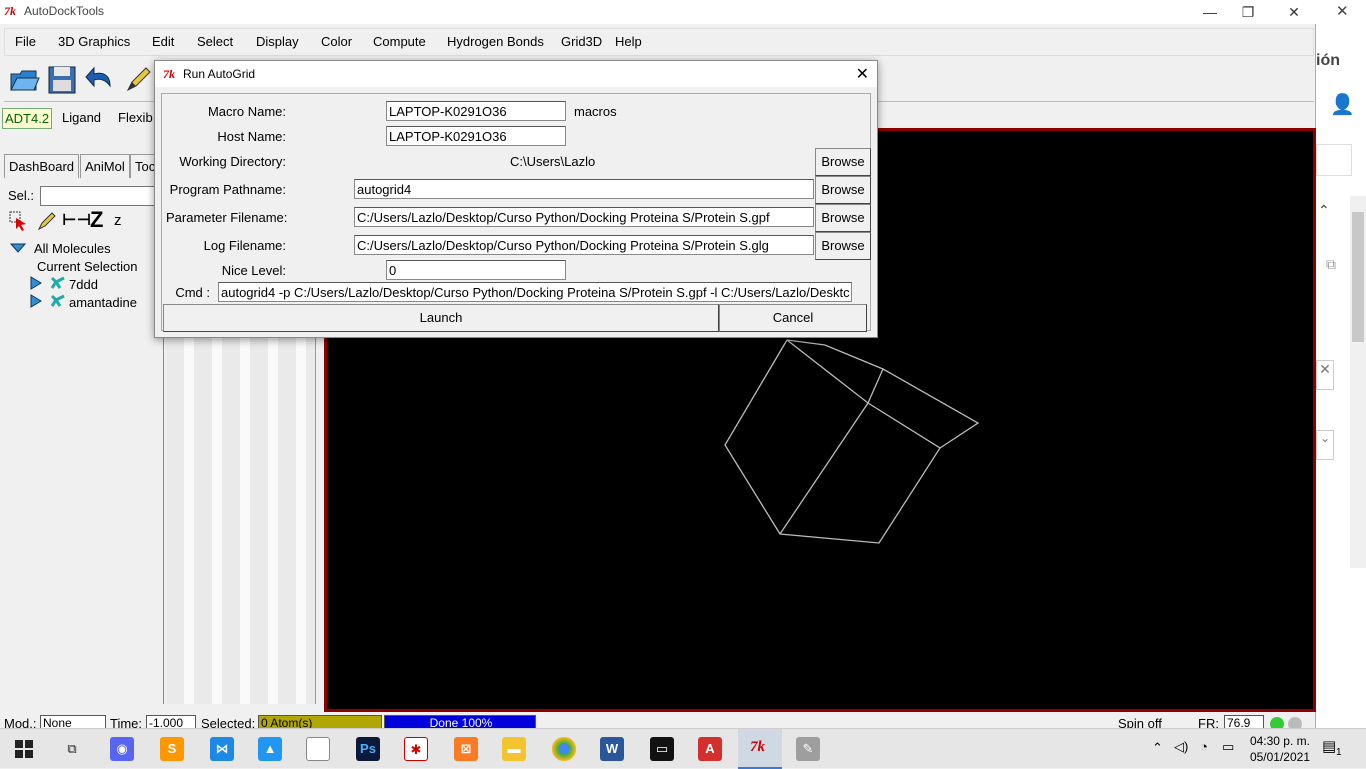 Image resolution: width=1366 pixels, height=769 pixels. What do you see at coordinates (10, 11) in the screenshot?
I see `tk-logo-icon: 7k` at bounding box center [10, 11].